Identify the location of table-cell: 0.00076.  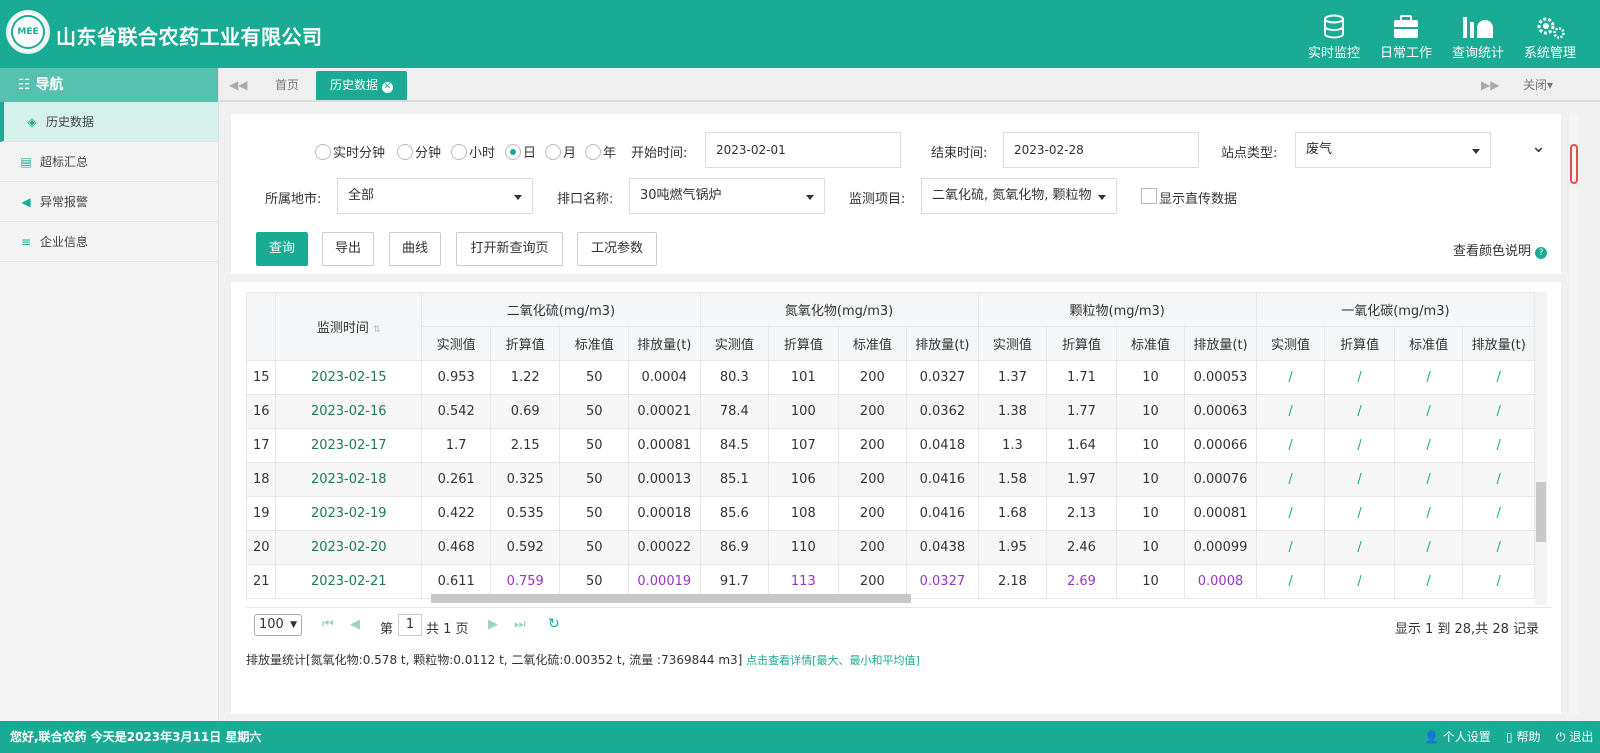
(1220, 479).